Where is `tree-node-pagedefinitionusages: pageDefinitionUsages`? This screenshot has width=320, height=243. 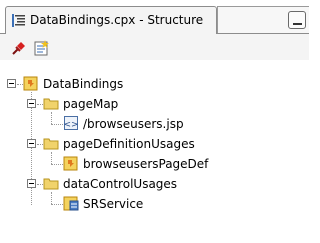 tree-node-pagedefinitionusages: pageDefinitionUsages is located at coordinates (129, 144).